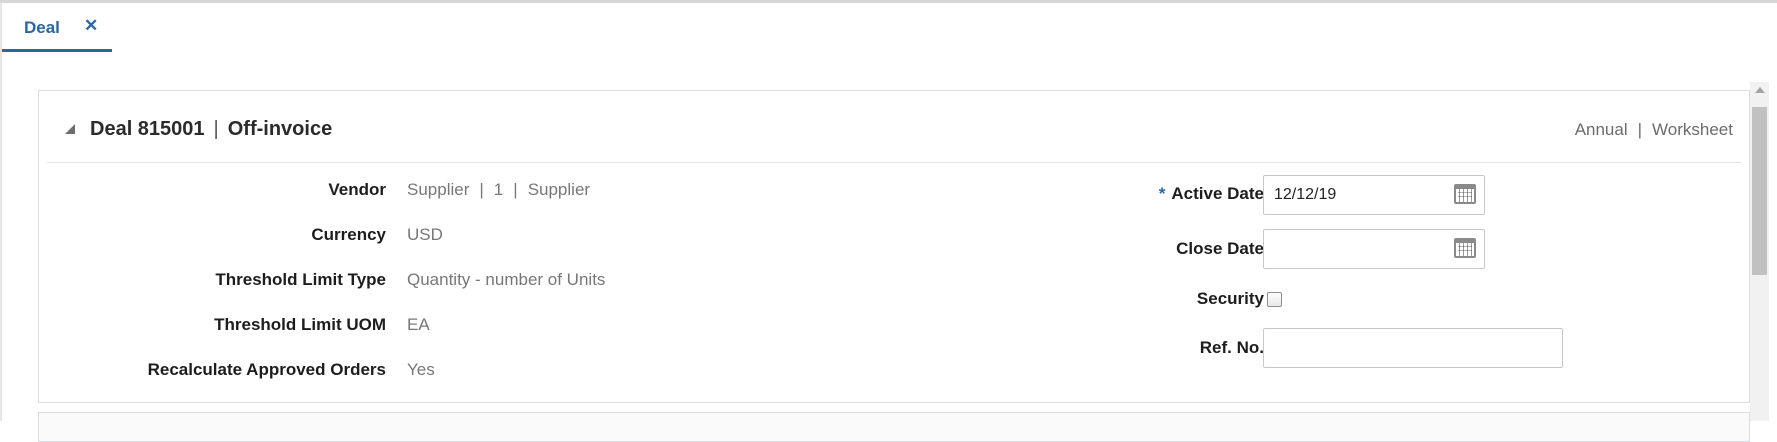  What do you see at coordinates (1692, 129) in the screenshot?
I see `worksheet-link: Worksheet` at bounding box center [1692, 129].